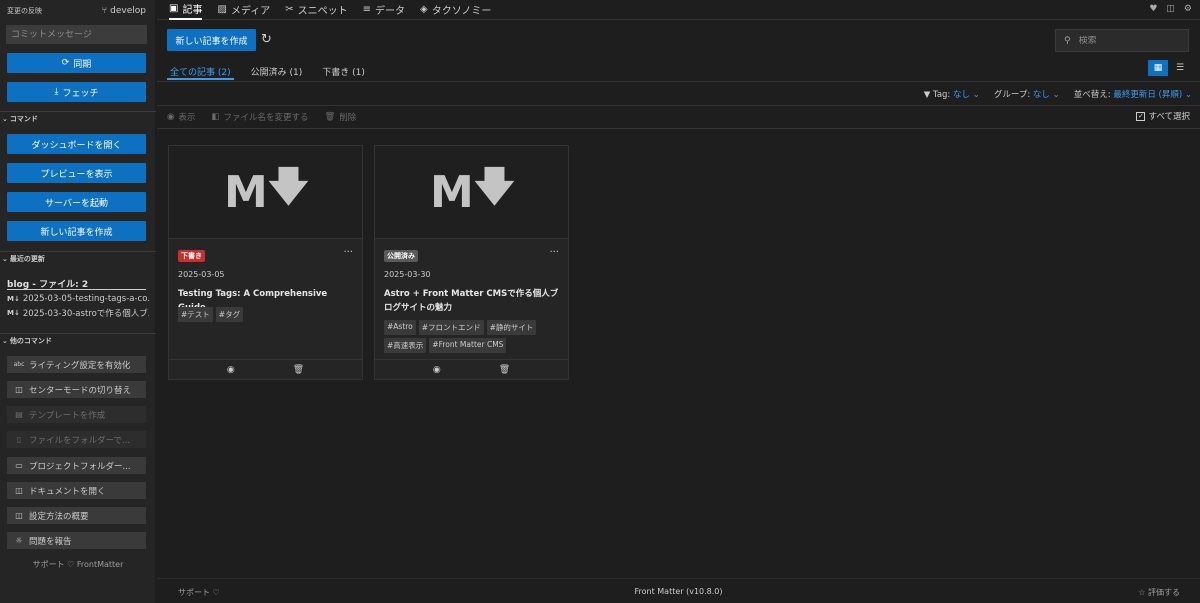  Describe the element at coordinates (266, 39) in the screenshot. I see `refresh-icon: ↻` at that location.